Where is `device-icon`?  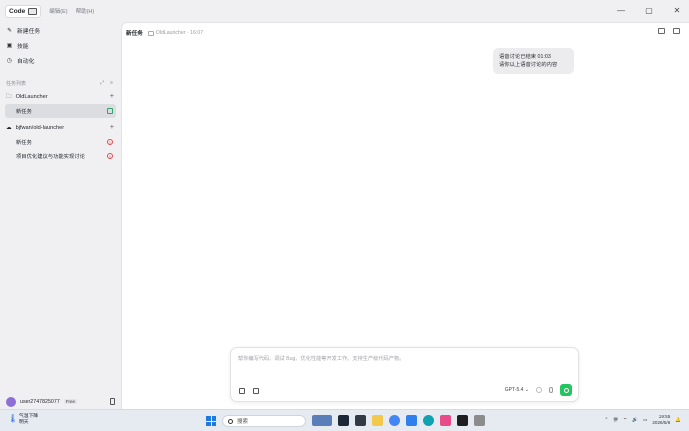 device-icon is located at coordinates (112, 401).